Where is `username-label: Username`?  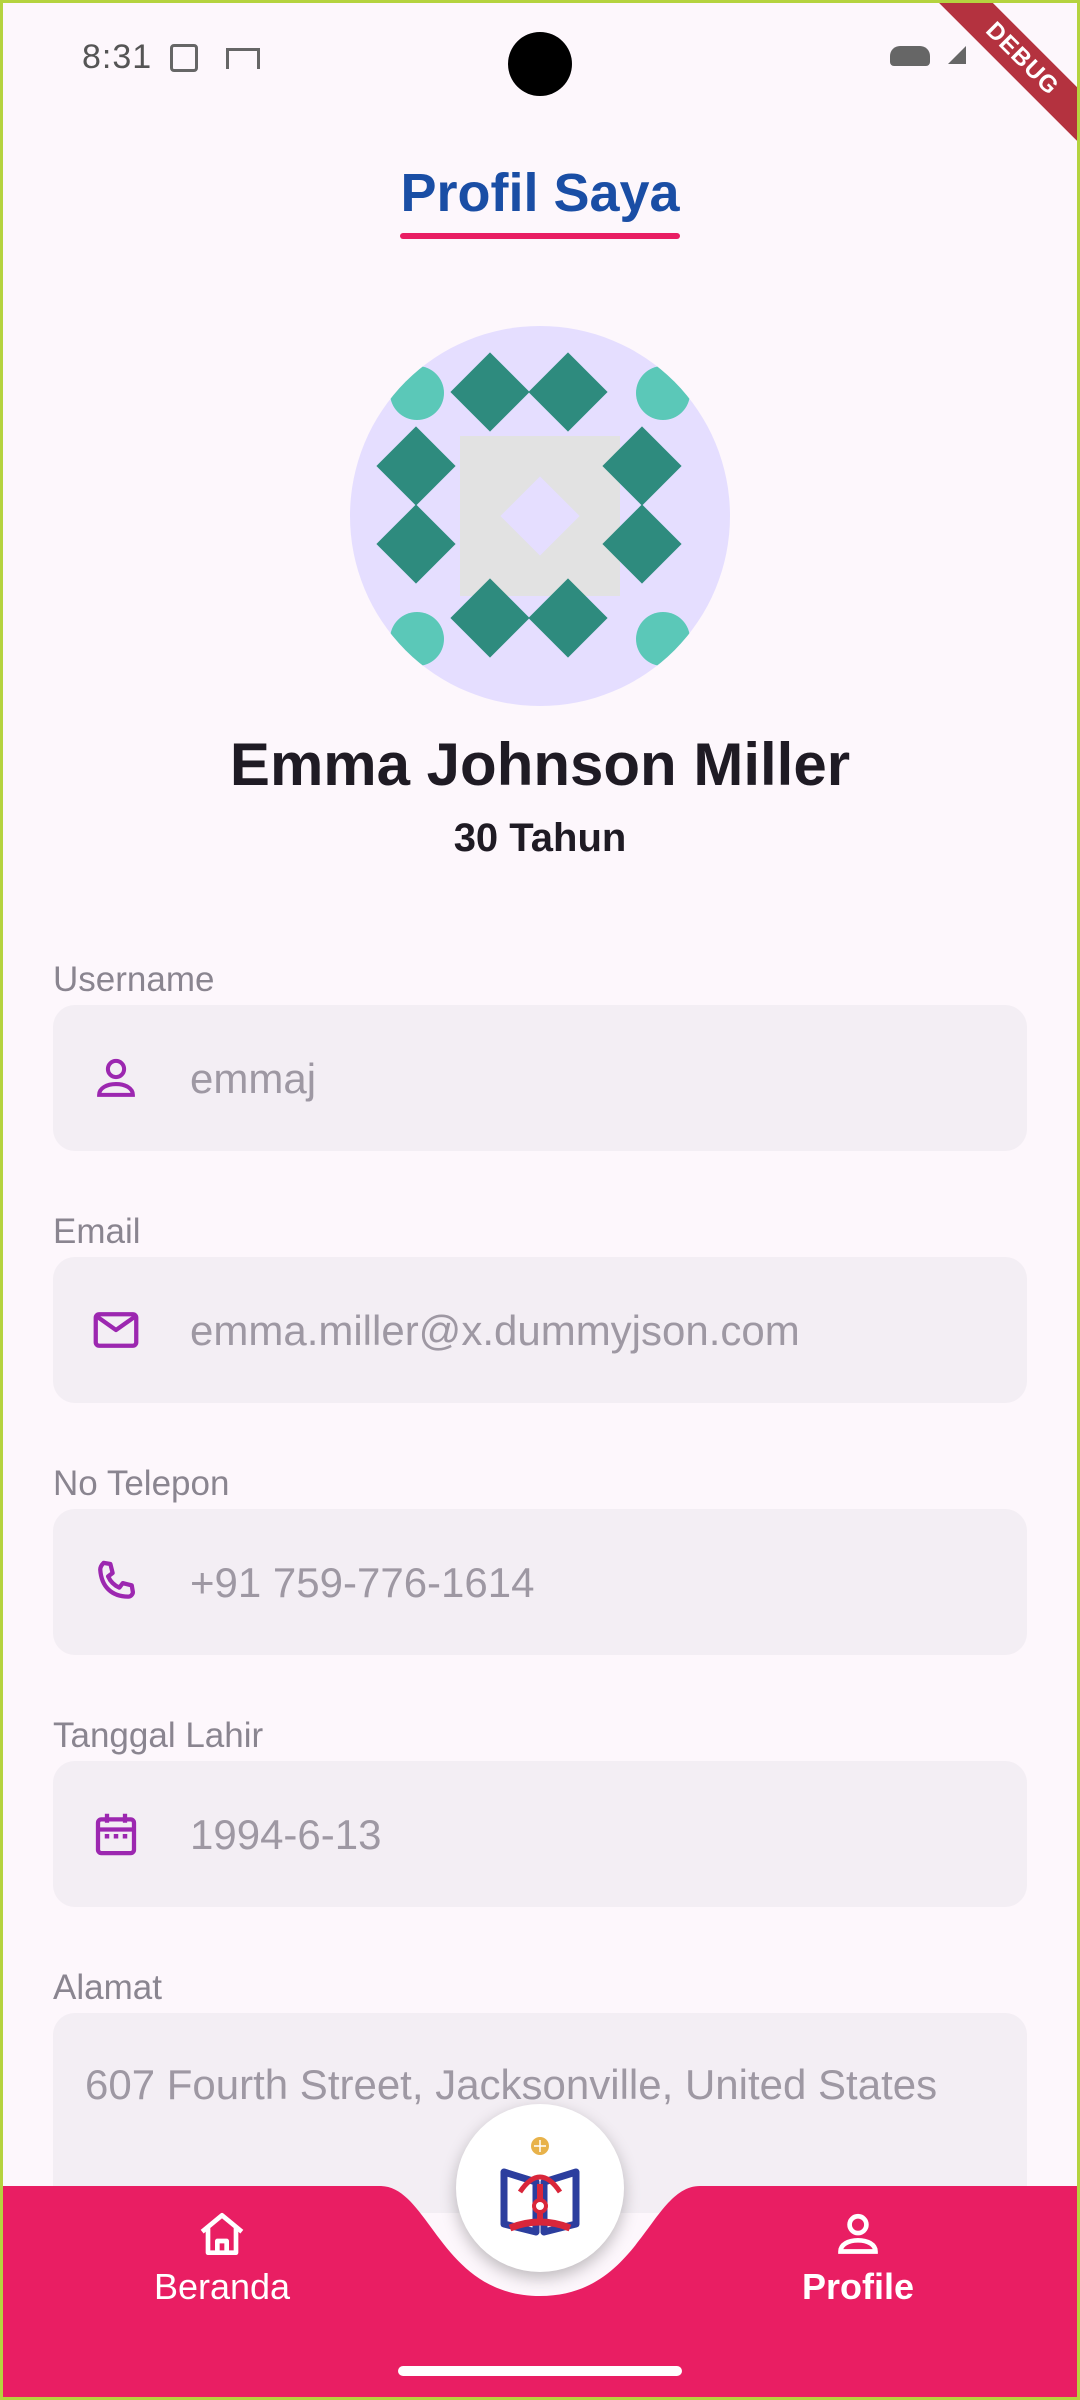
username-label: Username is located at coordinates (134, 979).